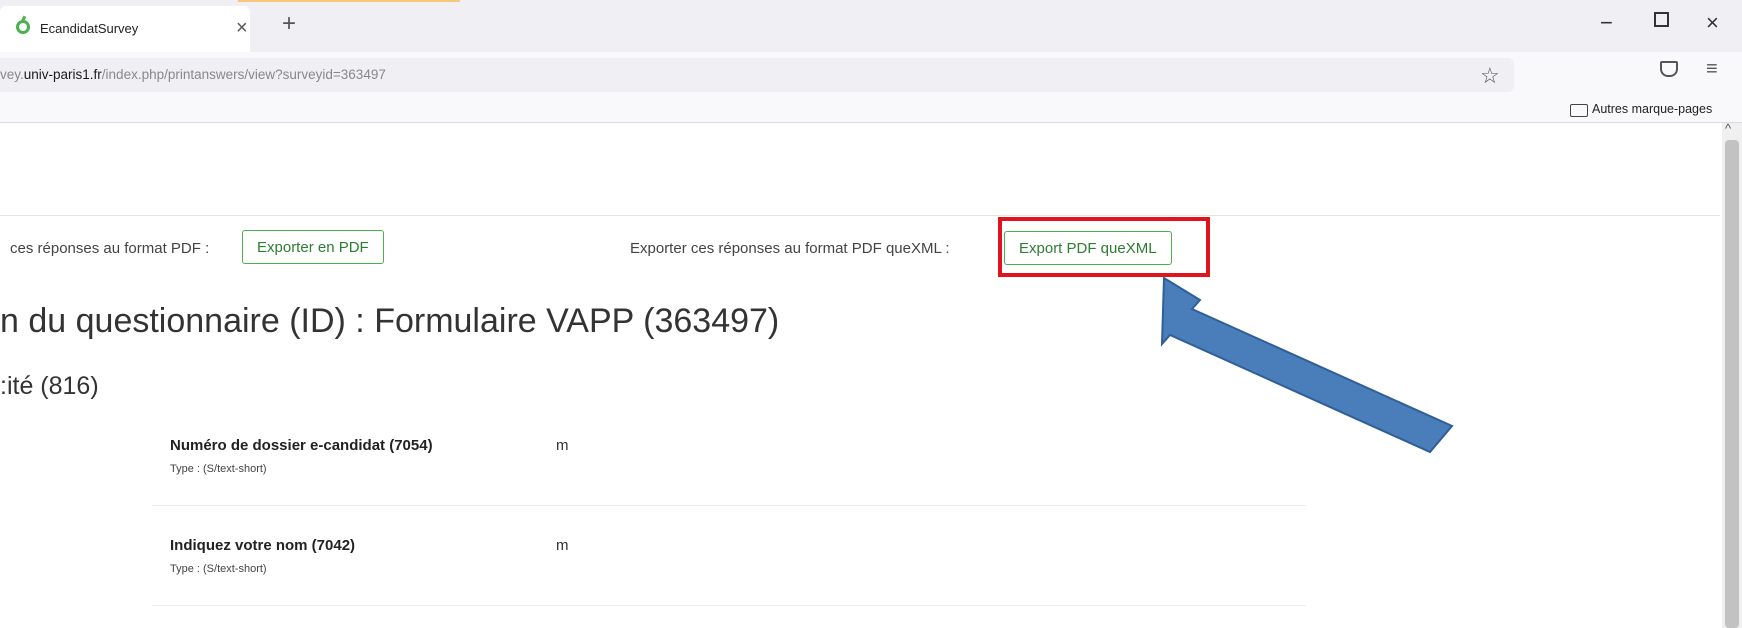  What do you see at coordinates (1307, 365) in the screenshot?
I see `annotation-arrow-icon` at bounding box center [1307, 365].